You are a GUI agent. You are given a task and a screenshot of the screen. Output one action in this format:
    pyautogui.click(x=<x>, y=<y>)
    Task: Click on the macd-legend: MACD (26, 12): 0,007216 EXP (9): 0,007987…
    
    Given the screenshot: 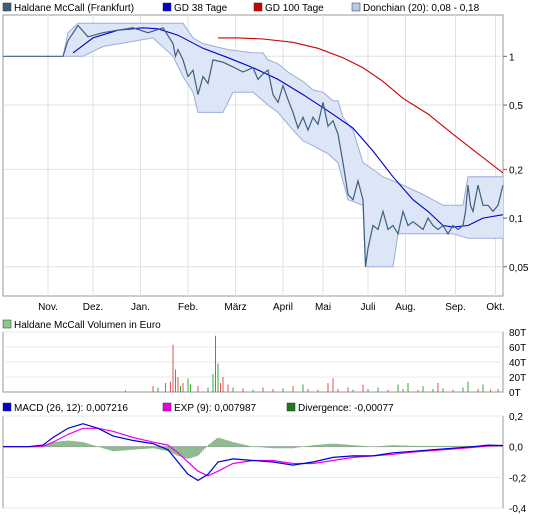 What is the action you would take?
    pyautogui.click(x=198, y=408)
    